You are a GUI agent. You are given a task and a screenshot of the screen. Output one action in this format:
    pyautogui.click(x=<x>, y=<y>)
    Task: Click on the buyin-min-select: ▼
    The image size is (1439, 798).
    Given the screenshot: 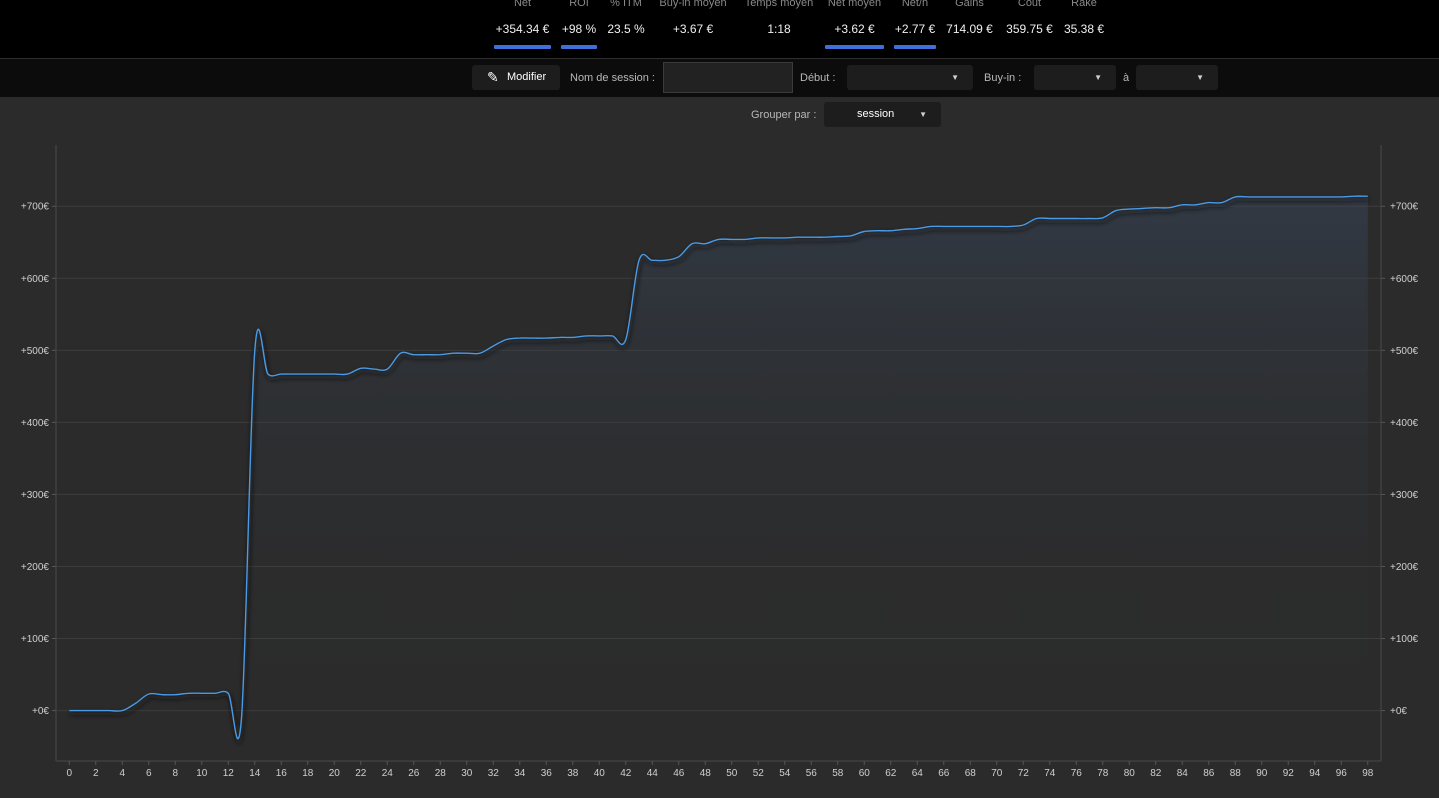 What is the action you would take?
    pyautogui.click(x=1075, y=77)
    